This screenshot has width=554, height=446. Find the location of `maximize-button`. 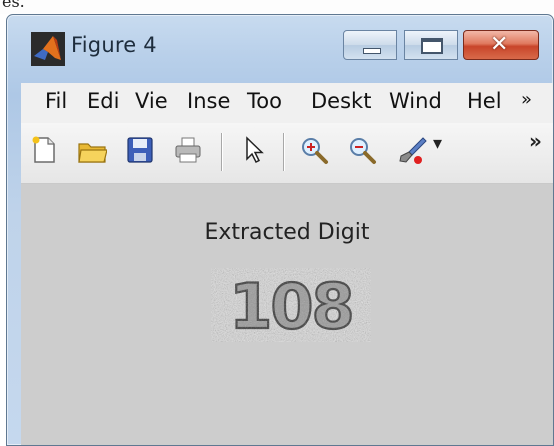

maximize-button is located at coordinates (431, 45).